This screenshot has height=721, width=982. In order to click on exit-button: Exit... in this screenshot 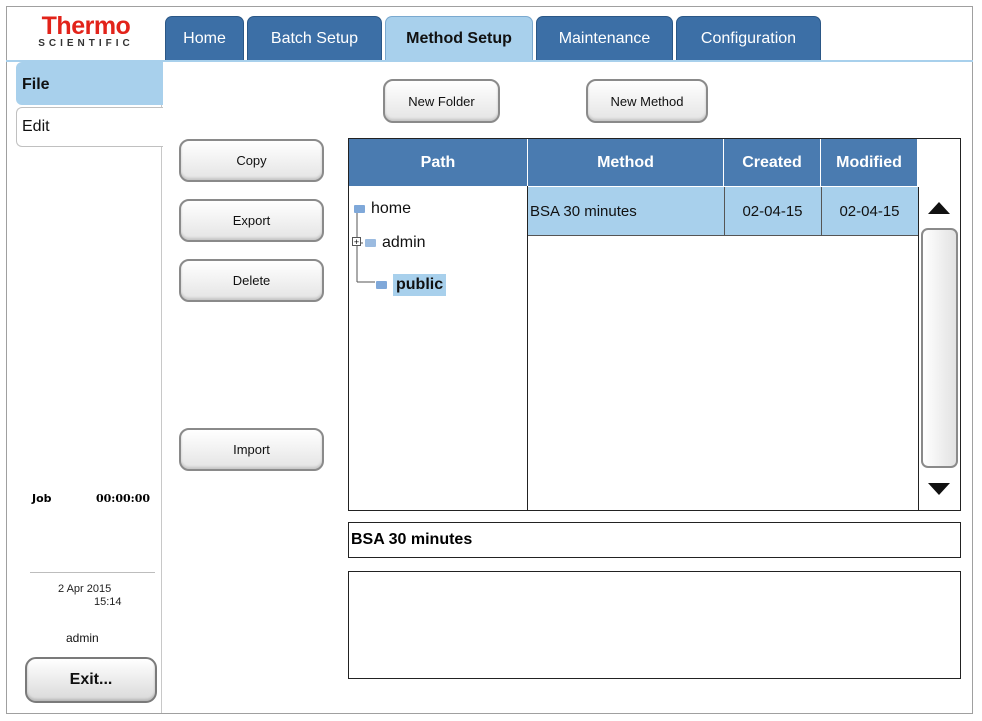, I will do `click(91, 680)`.